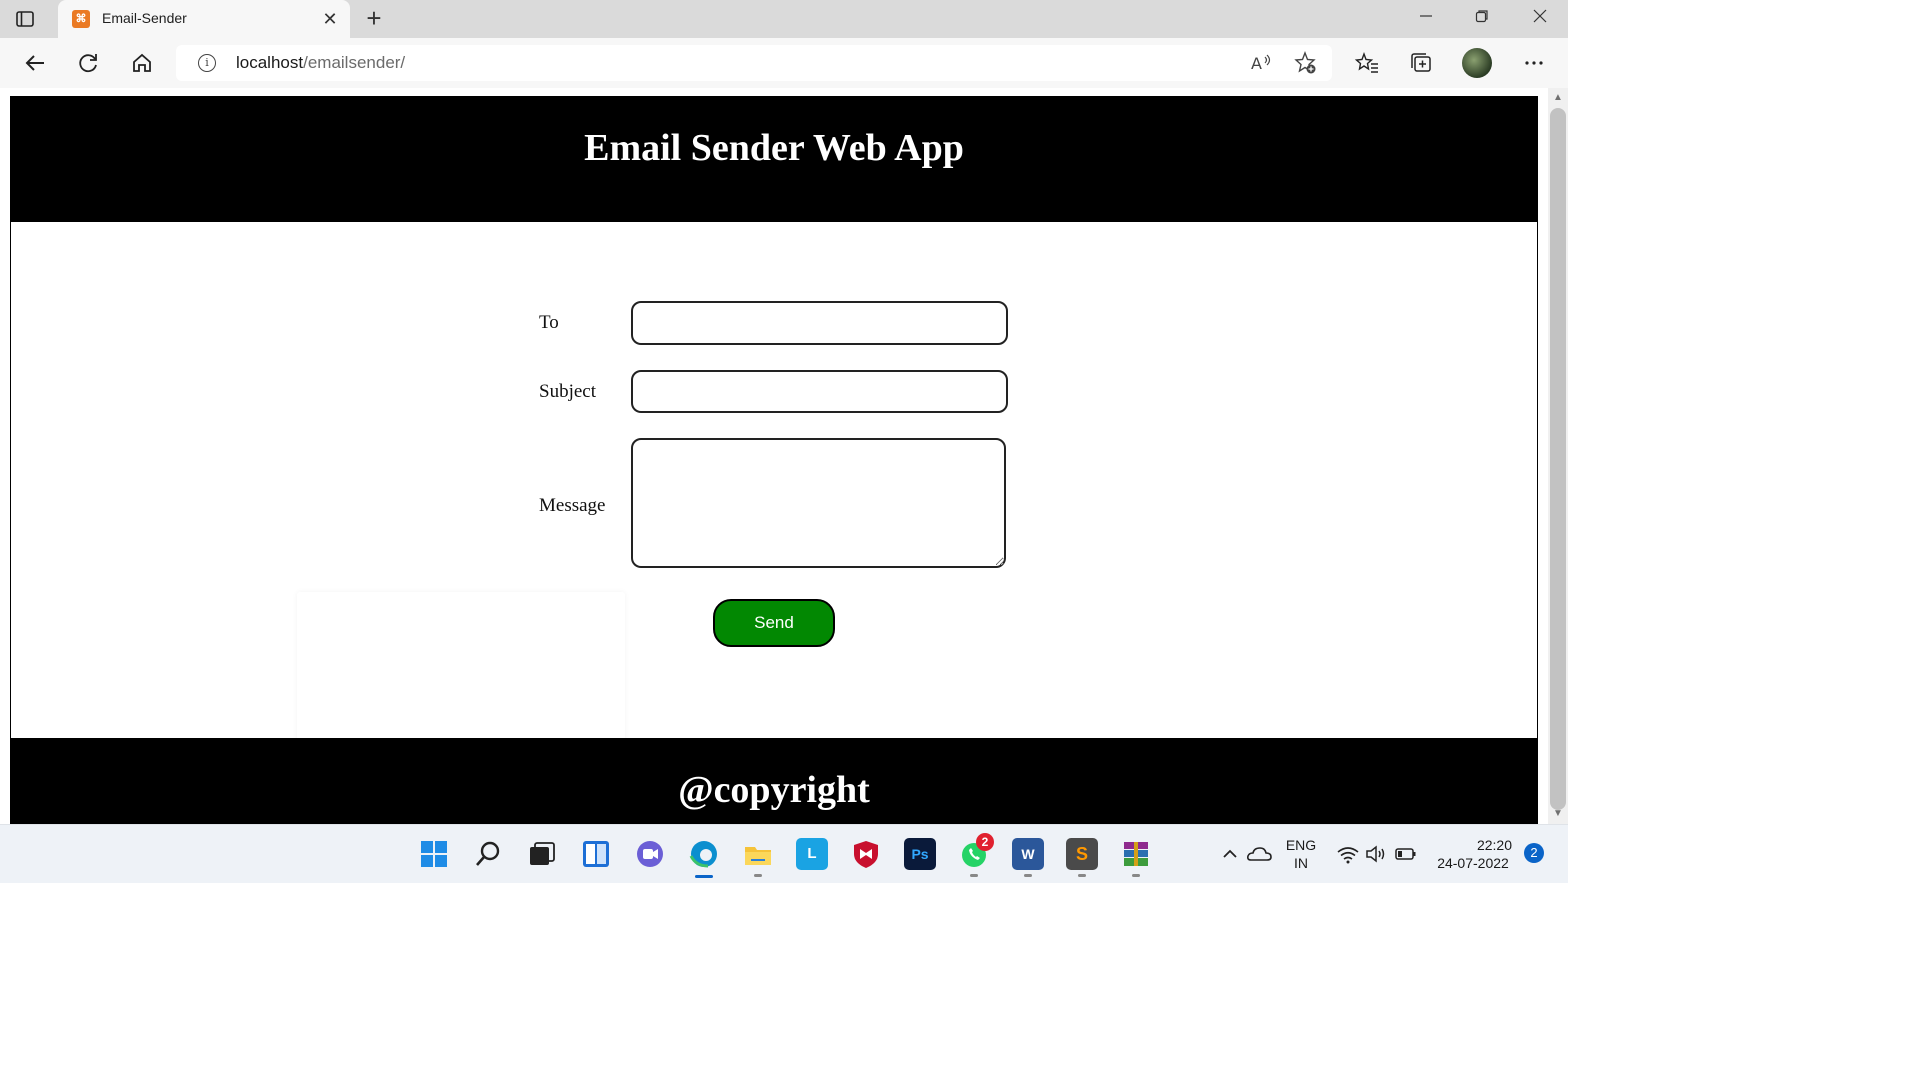  What do you see at coordinates (1558, 814) in the screenshot?
I see `scroll-down-icon: ▼` at bounding box center [1558, 814].